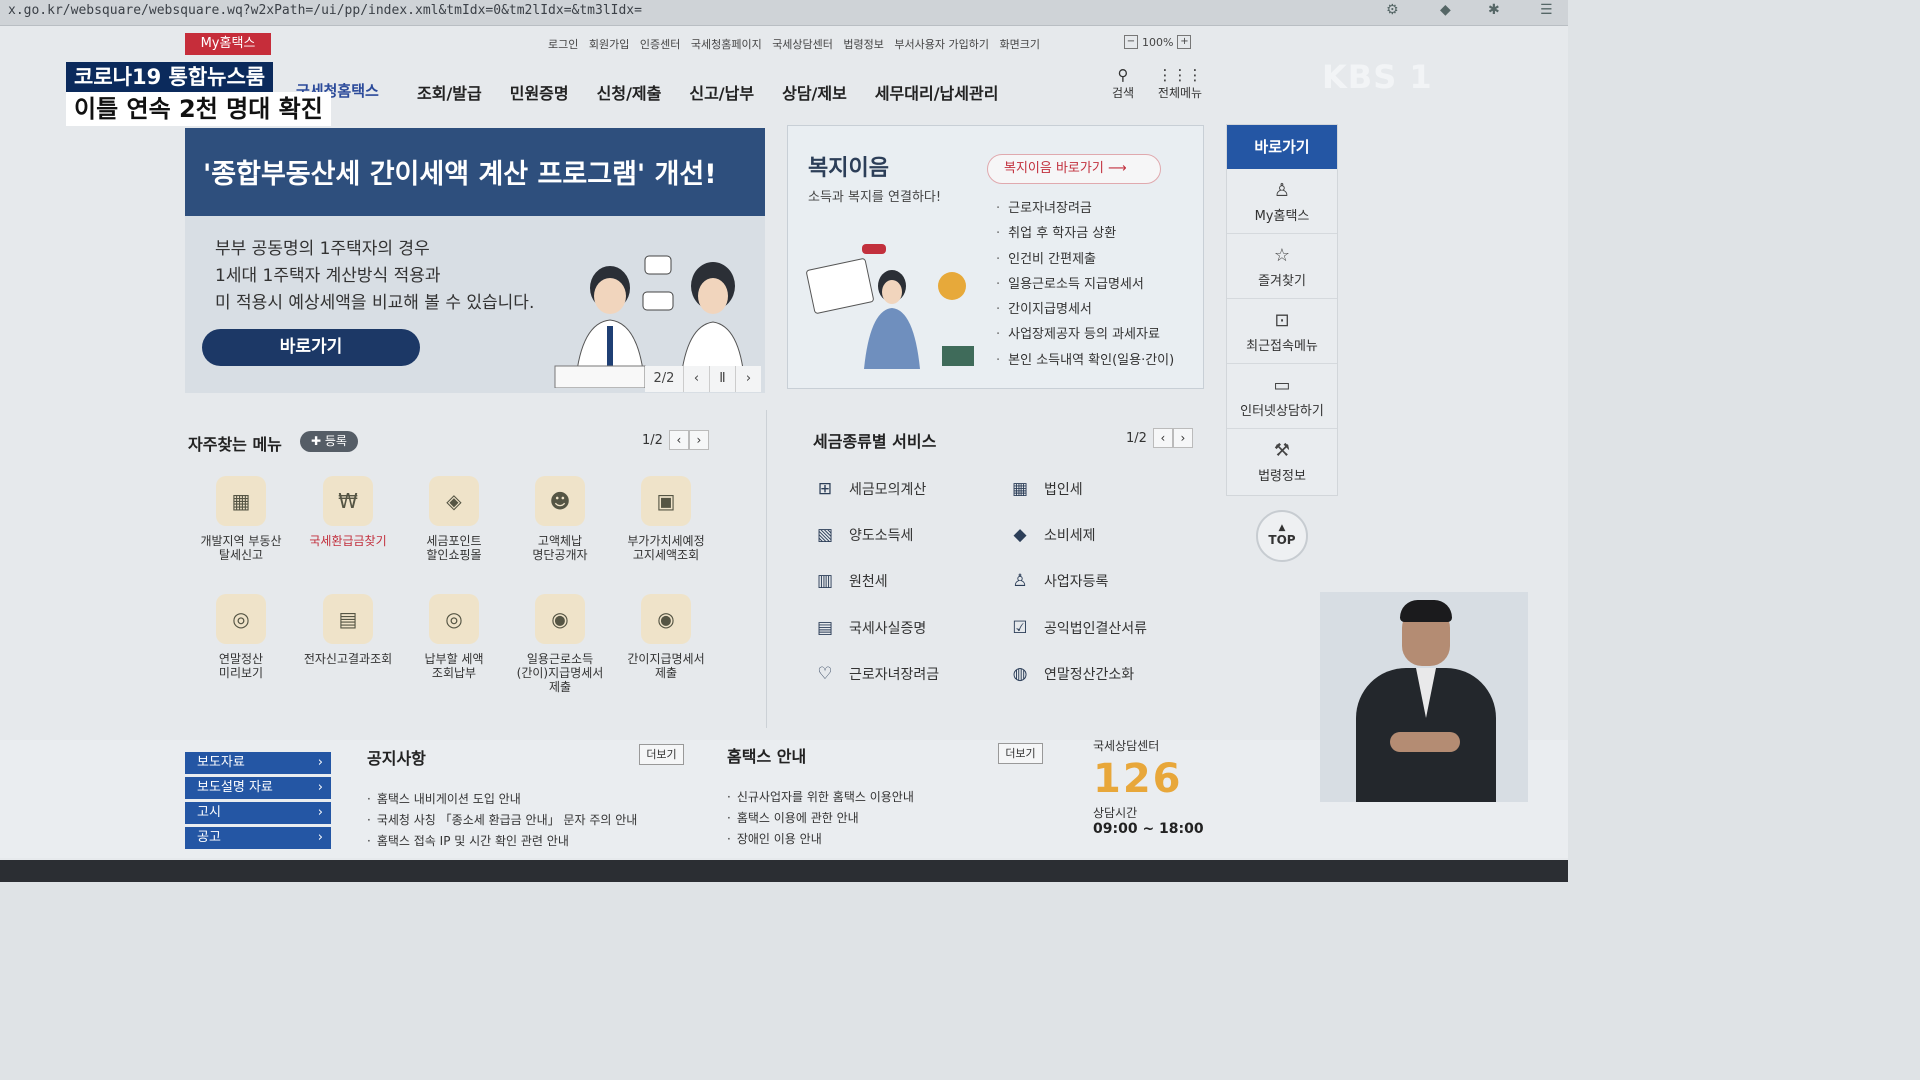  Describe the element at coordinates (1182, 438) in the screenshot. I see `tax-services-next-button: ›` at that location.